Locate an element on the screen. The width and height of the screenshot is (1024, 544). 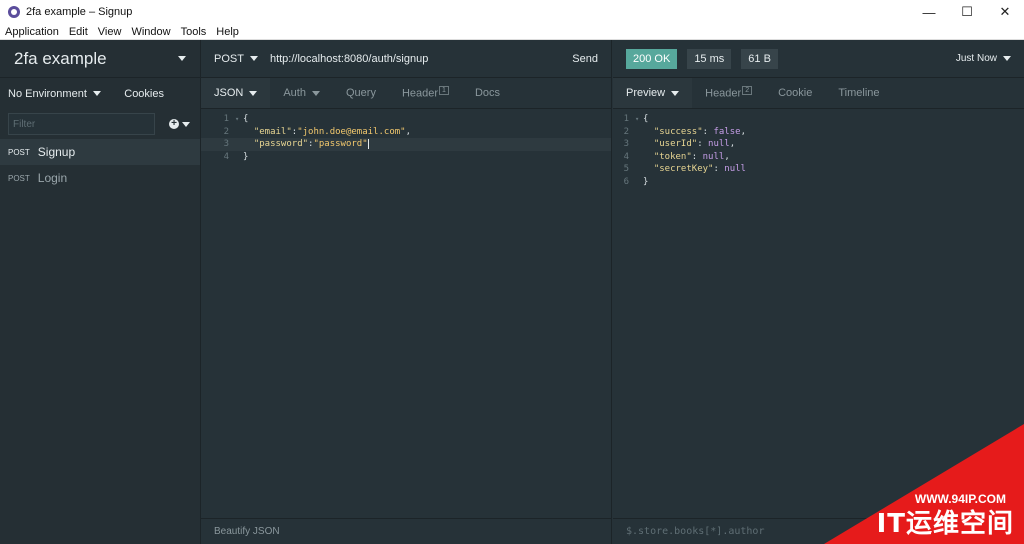
json-key: "email" is located at coordinates (272, 131).